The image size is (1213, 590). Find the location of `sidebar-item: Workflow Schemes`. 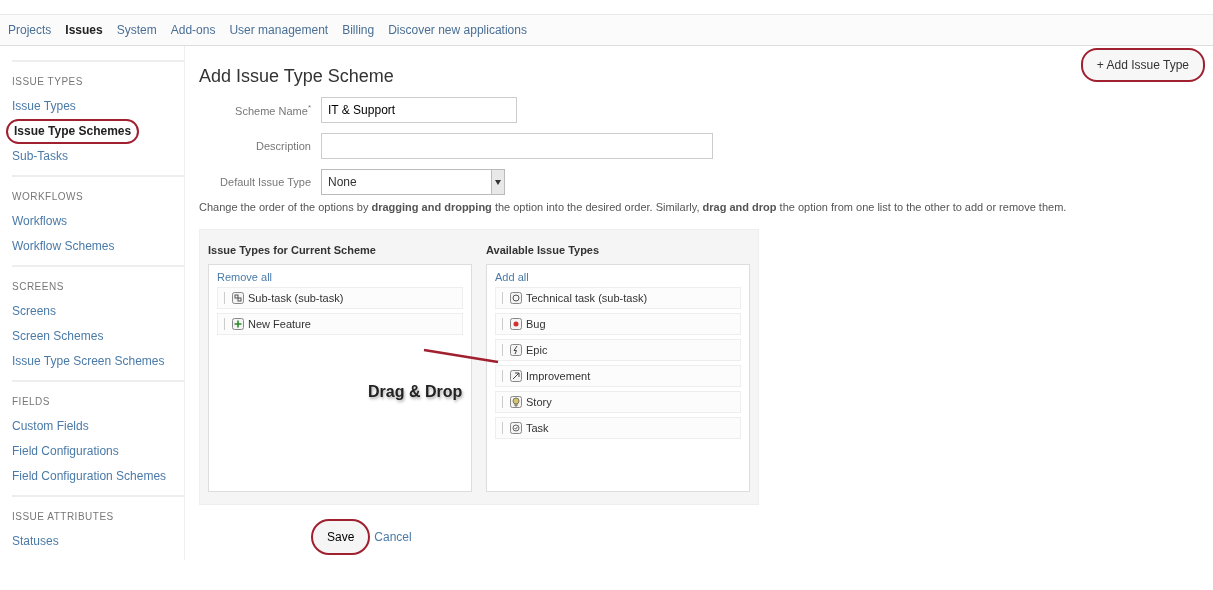

sidebar-item: Workflow Schemes is located at coordinates (98, 246).